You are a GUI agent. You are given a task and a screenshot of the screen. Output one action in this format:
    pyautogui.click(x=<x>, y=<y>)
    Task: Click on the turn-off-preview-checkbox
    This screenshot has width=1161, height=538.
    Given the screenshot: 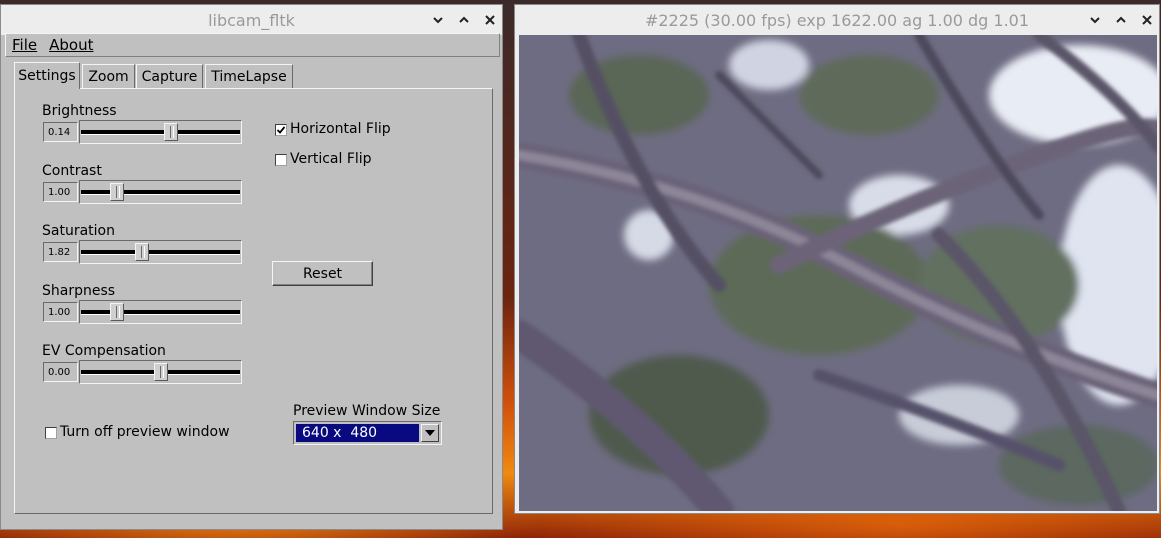 What is the action you would take?
    pyautogui.click(x=51, y=433)
    